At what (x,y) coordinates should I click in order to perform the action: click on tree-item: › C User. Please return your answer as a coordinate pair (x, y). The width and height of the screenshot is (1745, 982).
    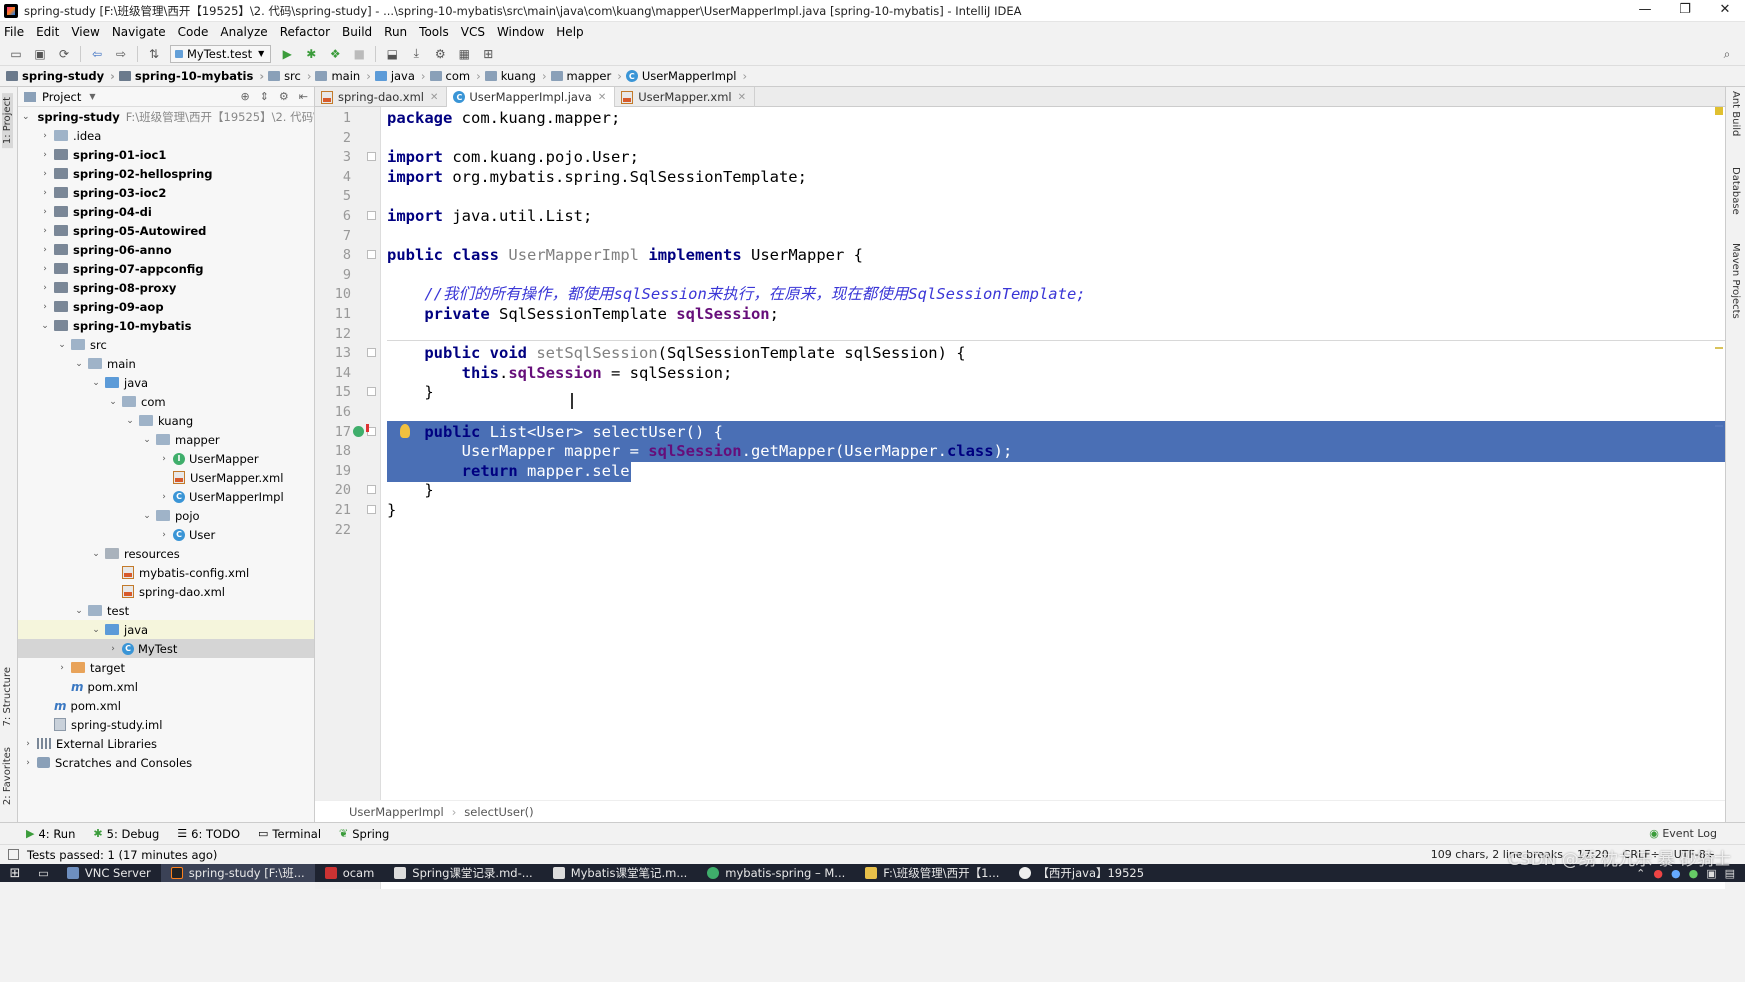
    Looking at the image, I should click on (166, 534).